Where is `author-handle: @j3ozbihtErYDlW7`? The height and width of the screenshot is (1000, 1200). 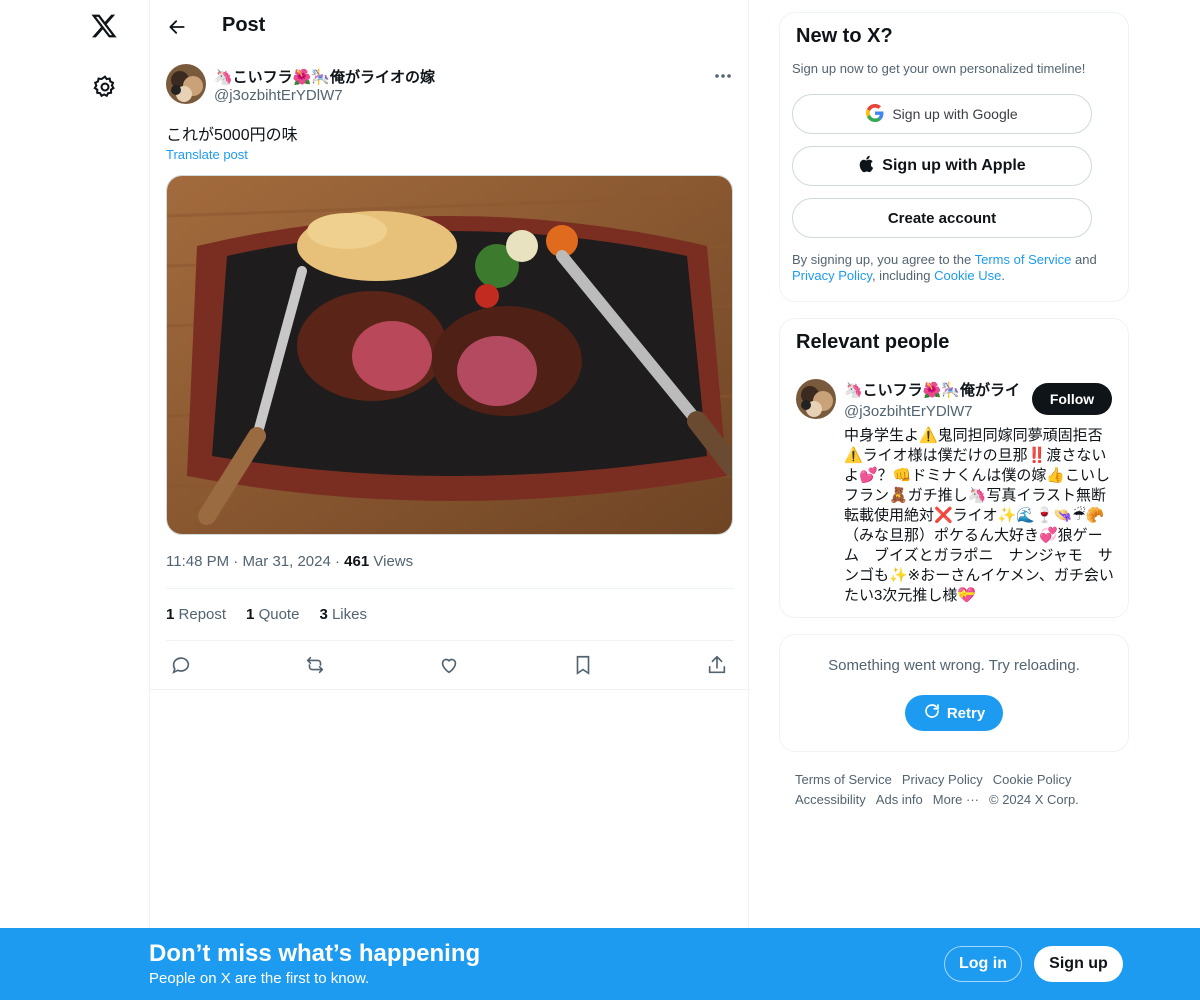 author-handle: @j3ozbihtErYDlW7 is located at coordinates (278, 95).